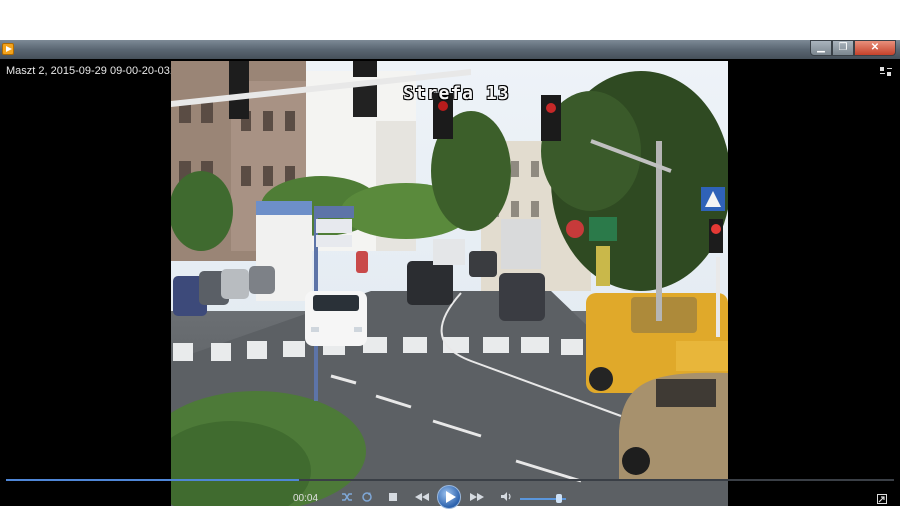  I want to click on switch-view-icon, so click(886, 72).